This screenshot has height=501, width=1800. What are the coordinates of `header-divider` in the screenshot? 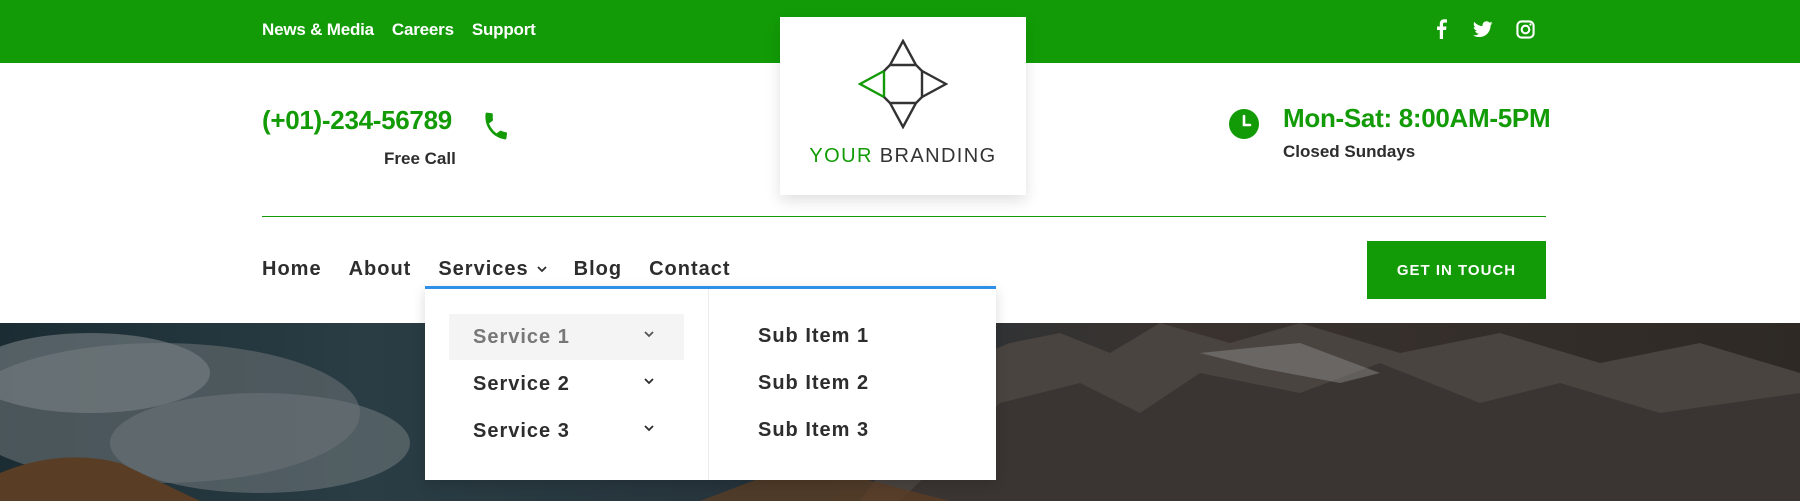 It's located at (904, 216).